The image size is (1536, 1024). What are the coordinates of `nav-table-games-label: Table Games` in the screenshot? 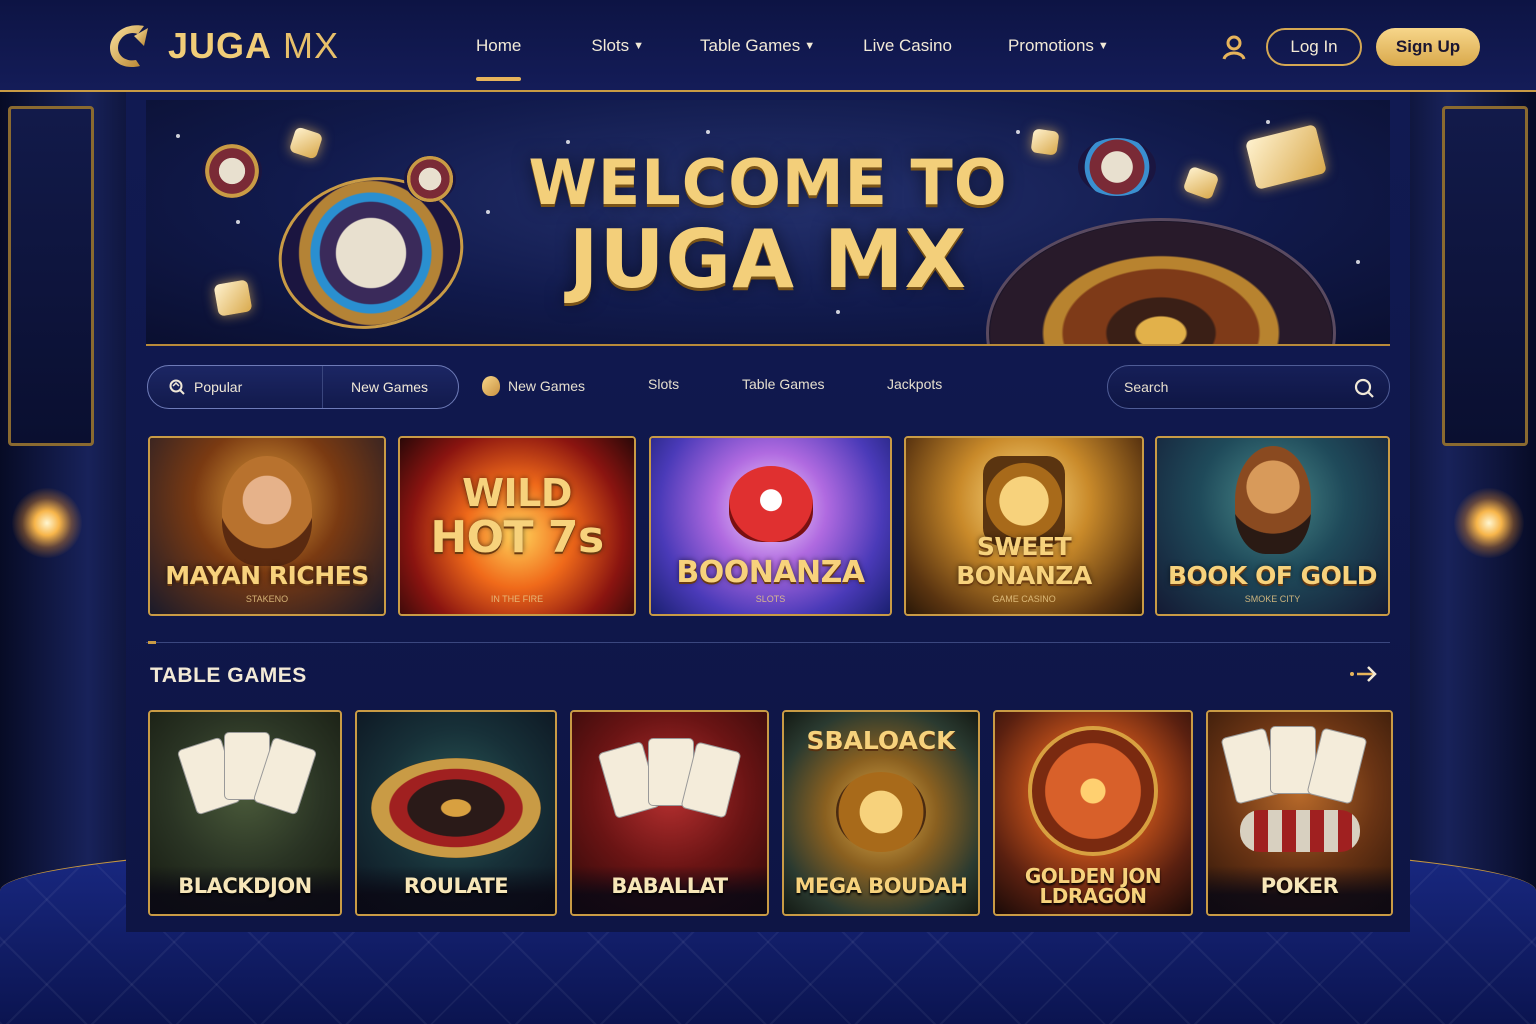 It's located at (750, 45).